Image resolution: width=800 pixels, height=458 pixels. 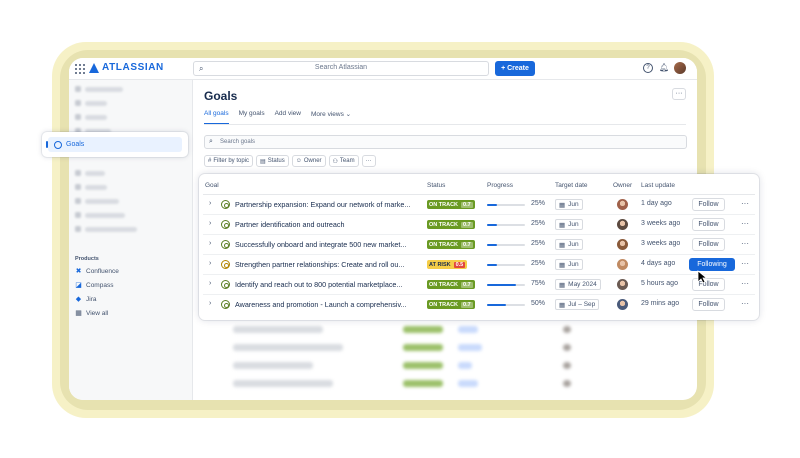 I want to click on target-date: ▦ Jul – Sep, so click(x=577, y=304).